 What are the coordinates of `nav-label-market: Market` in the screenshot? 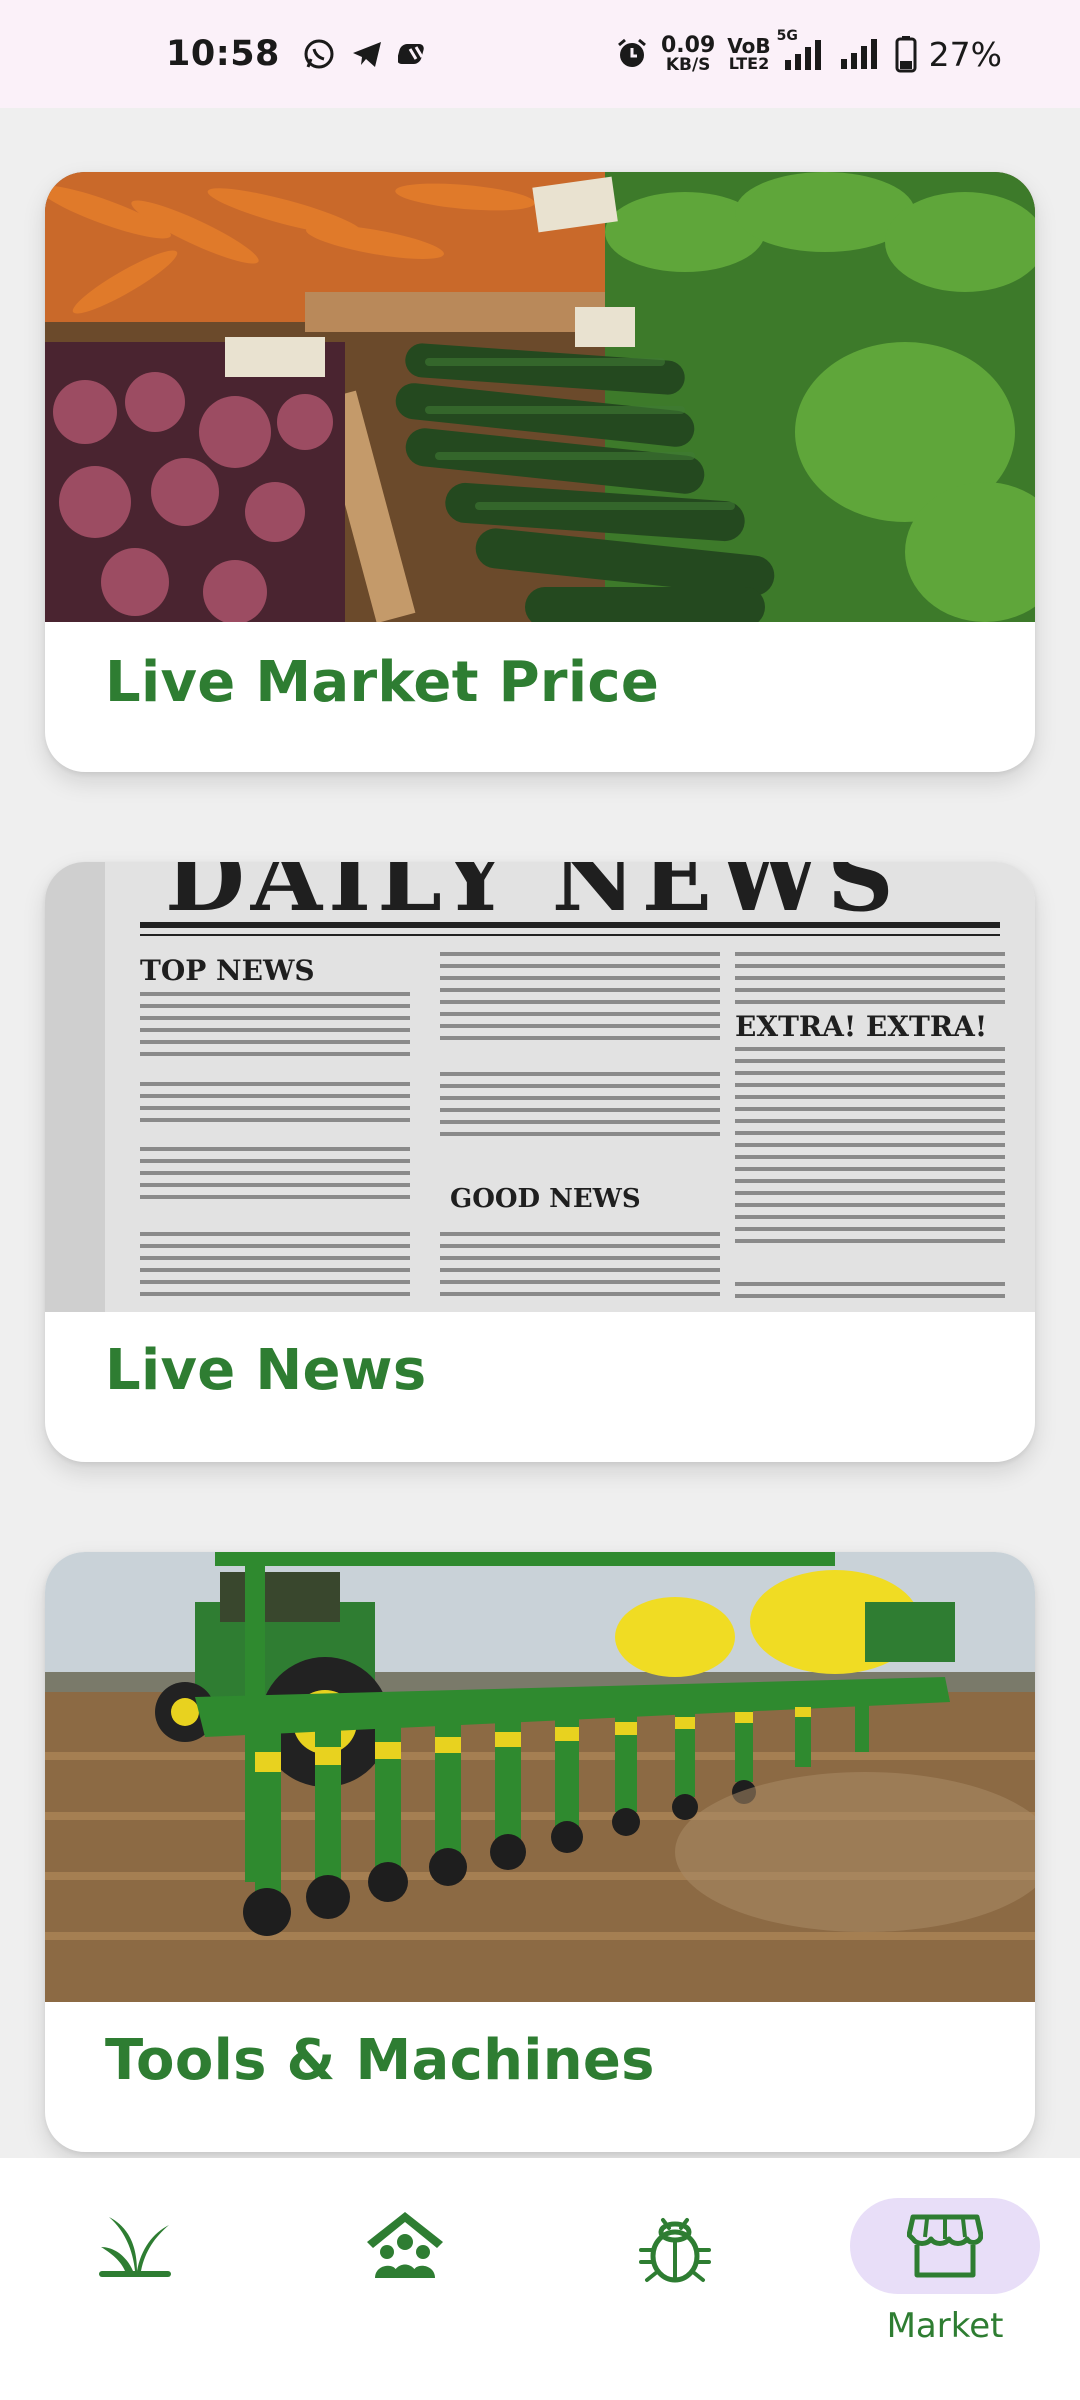 It's located at (945, 2326).